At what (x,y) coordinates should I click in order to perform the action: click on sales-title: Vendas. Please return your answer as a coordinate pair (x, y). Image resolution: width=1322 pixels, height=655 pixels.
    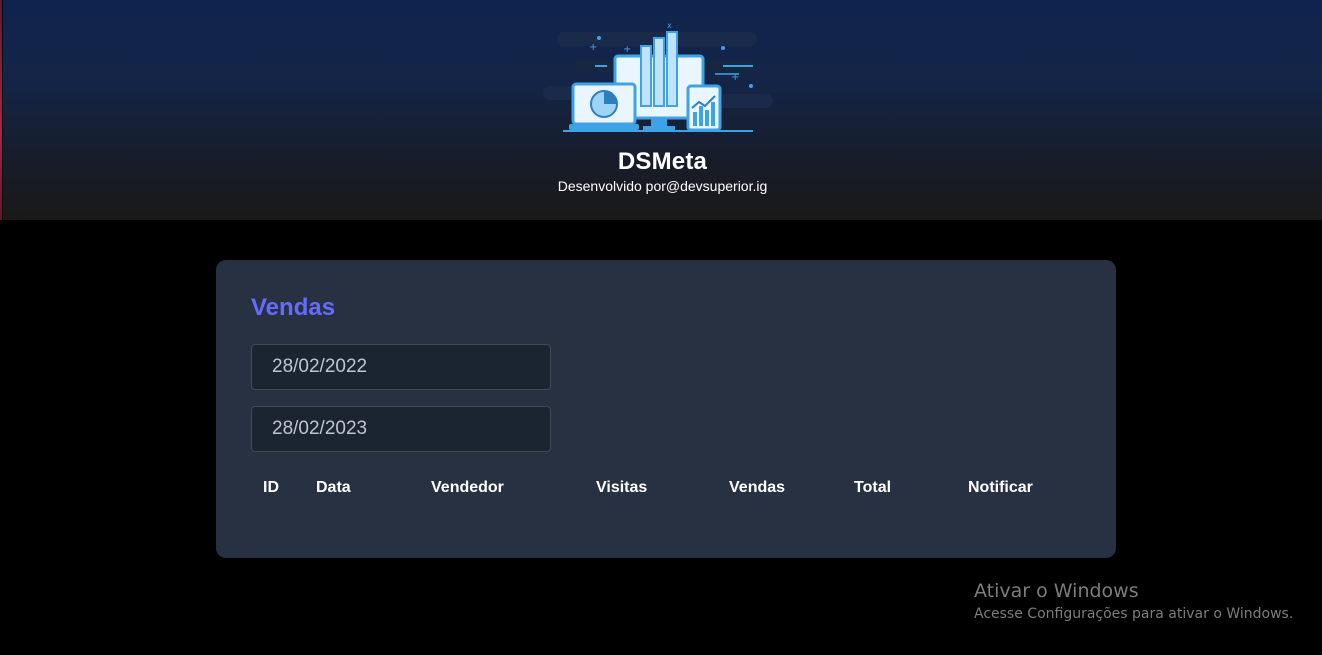
    Looking at the image, I should click on (293, 307).